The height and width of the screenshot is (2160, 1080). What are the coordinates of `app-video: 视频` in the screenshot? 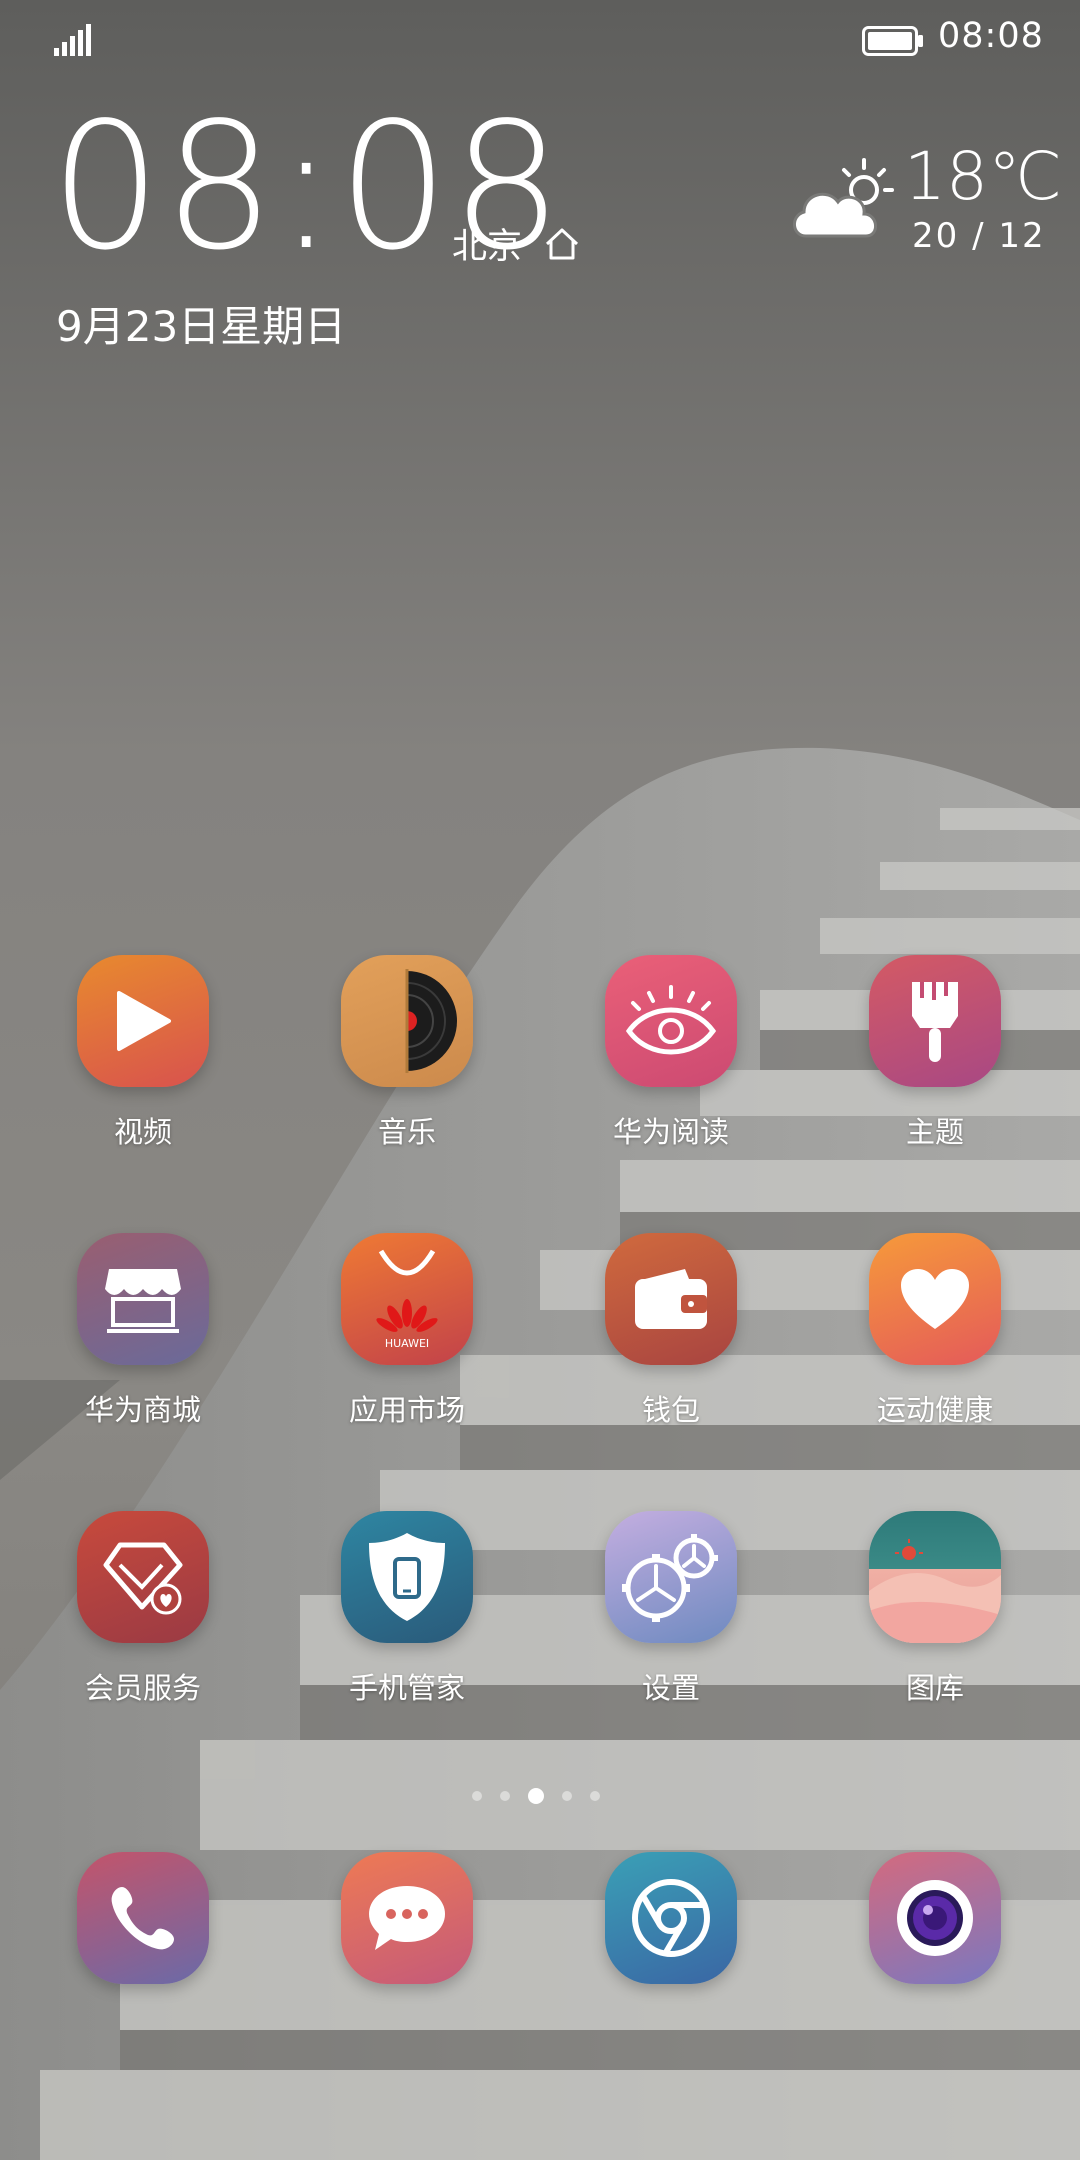 It's located at (143, 1053).